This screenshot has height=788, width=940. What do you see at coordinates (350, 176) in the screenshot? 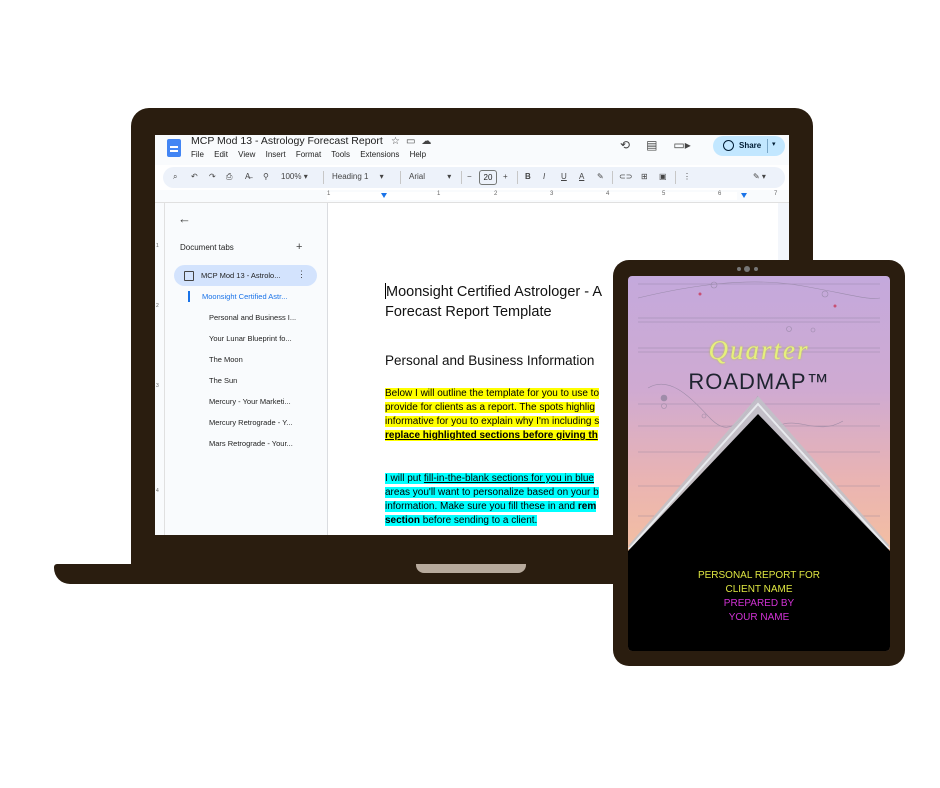
I see `style-value: Heading 1` at bounding box center [350, 176].